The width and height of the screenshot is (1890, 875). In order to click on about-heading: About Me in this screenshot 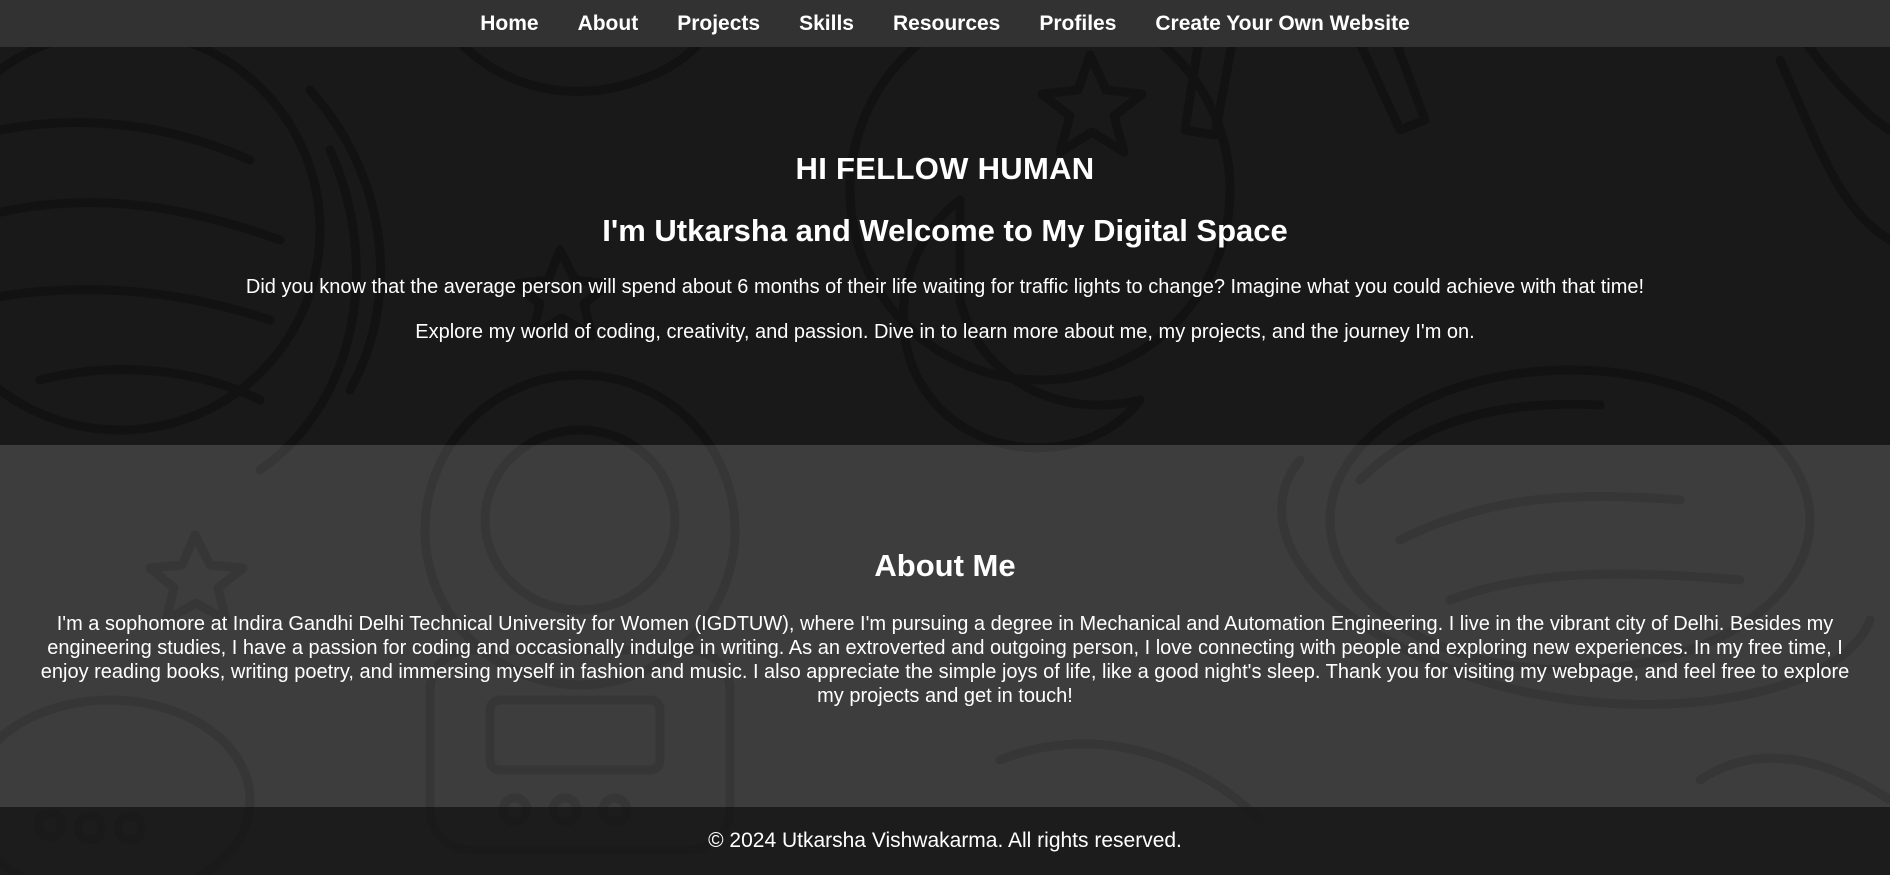, I will do `click(945, 565)`.